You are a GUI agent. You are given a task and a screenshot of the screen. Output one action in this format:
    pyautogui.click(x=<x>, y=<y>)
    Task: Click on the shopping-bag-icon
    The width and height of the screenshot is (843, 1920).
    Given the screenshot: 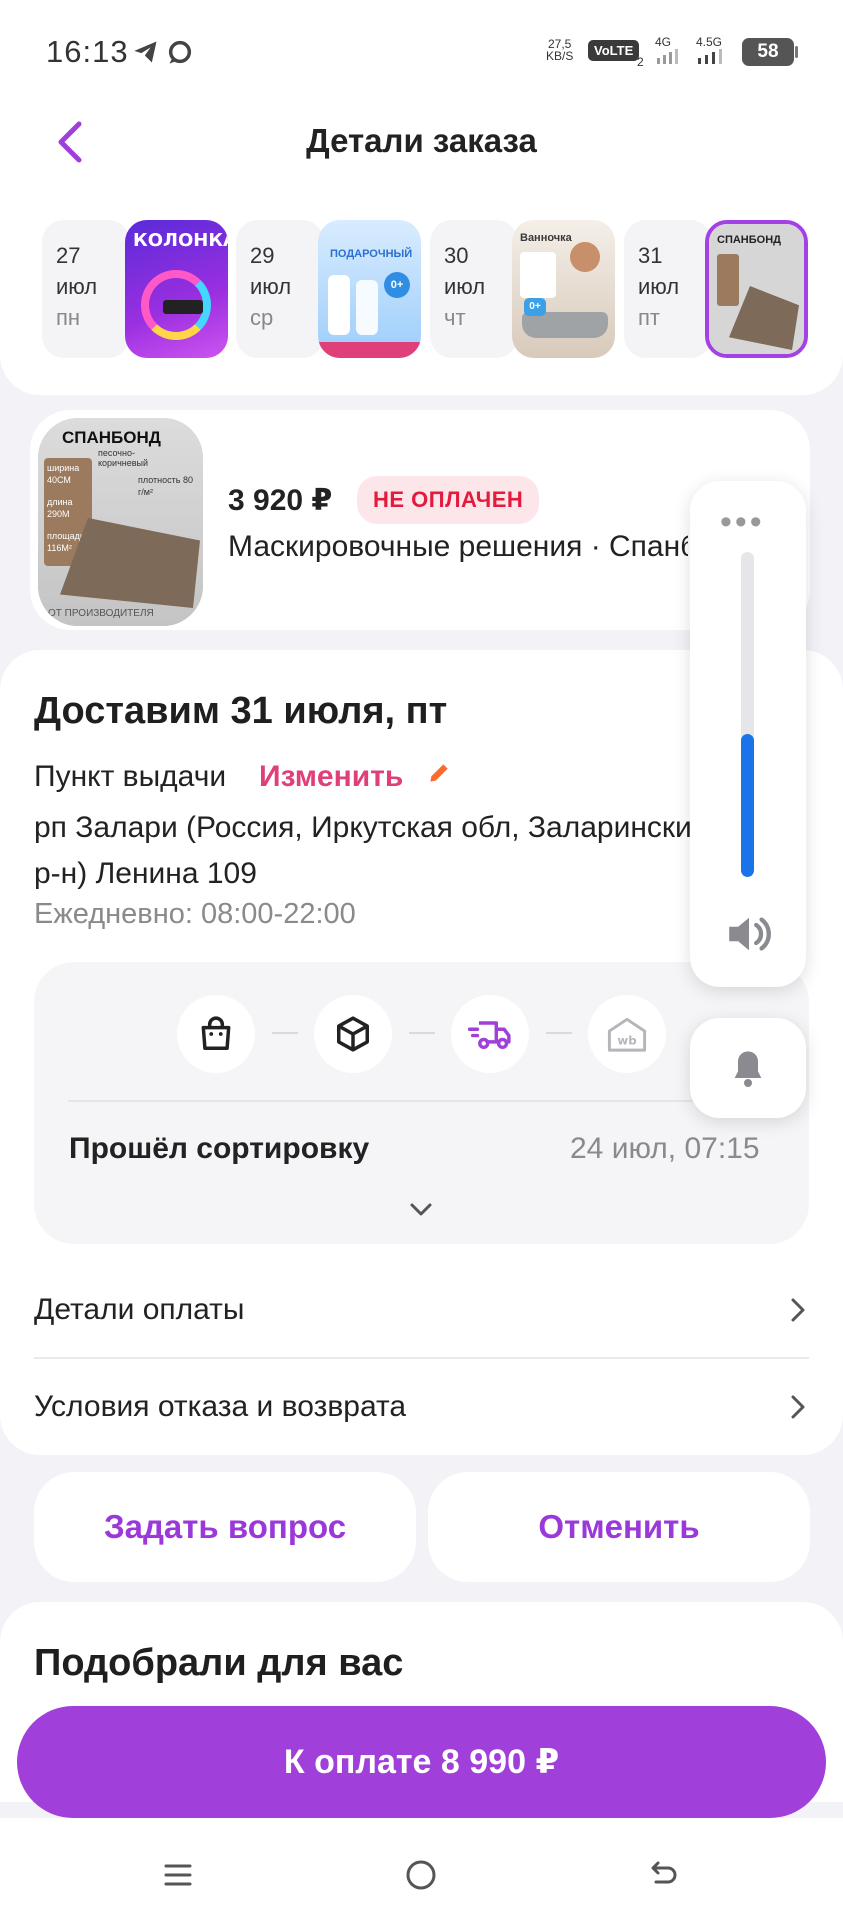 What is the action you would take?
    pyautogui.click(x=216, y=1033)
    